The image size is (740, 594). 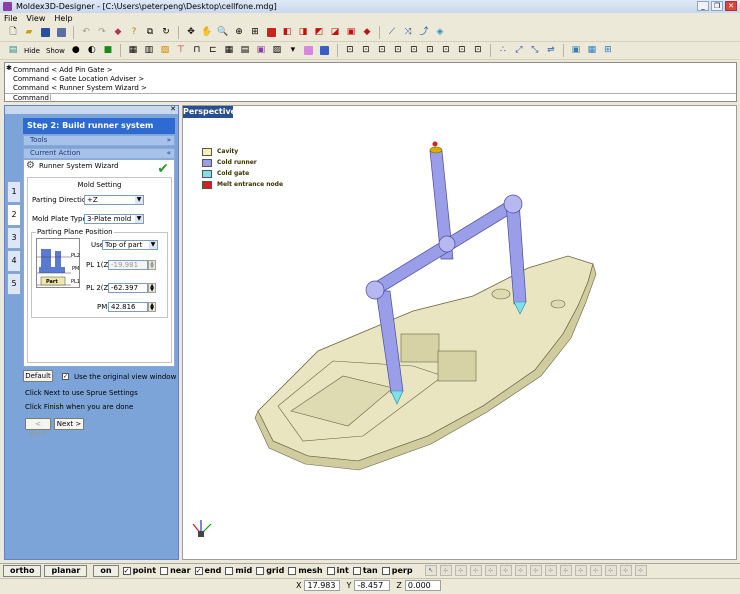 I want to click on pl2-spinner: ▲ ▼, so click(x=152, y=288).